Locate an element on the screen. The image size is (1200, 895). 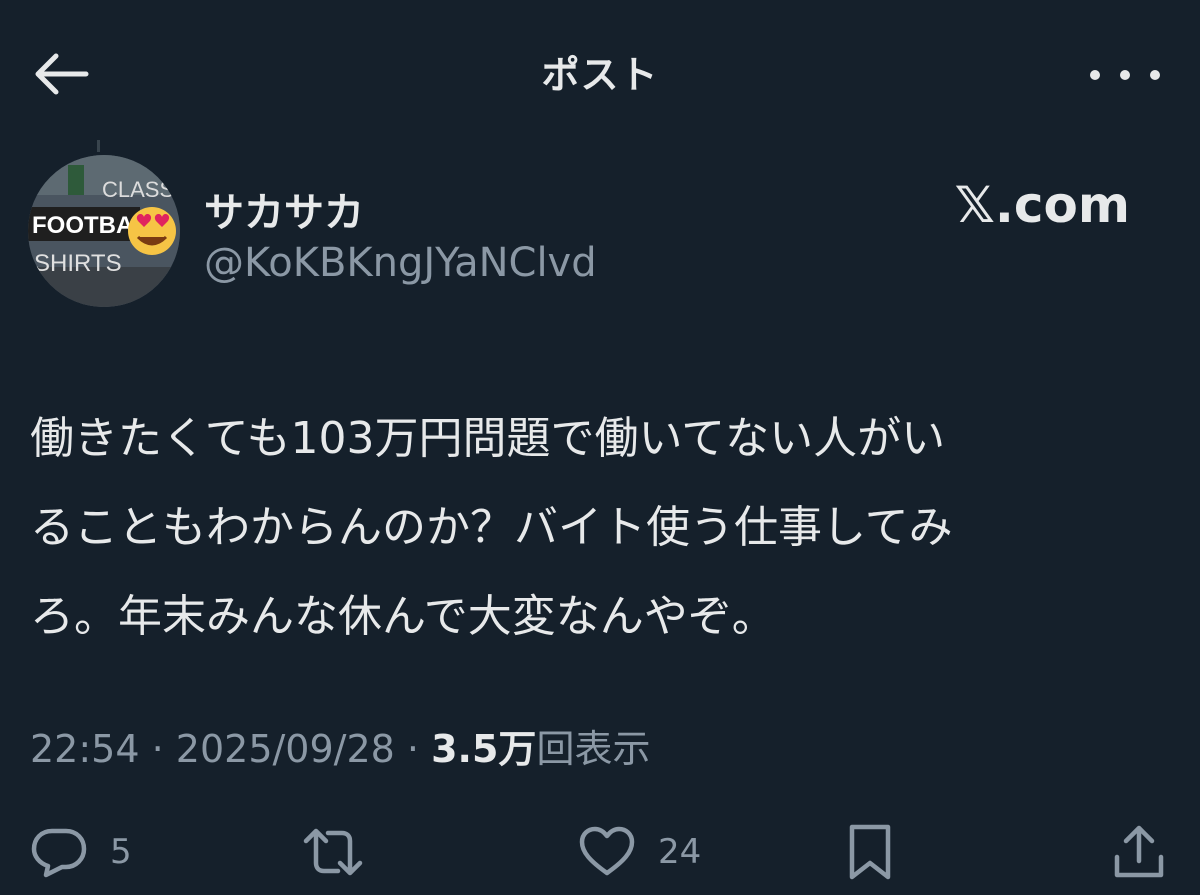
more-horizontal-icon is located at coordinates (1125, 75).